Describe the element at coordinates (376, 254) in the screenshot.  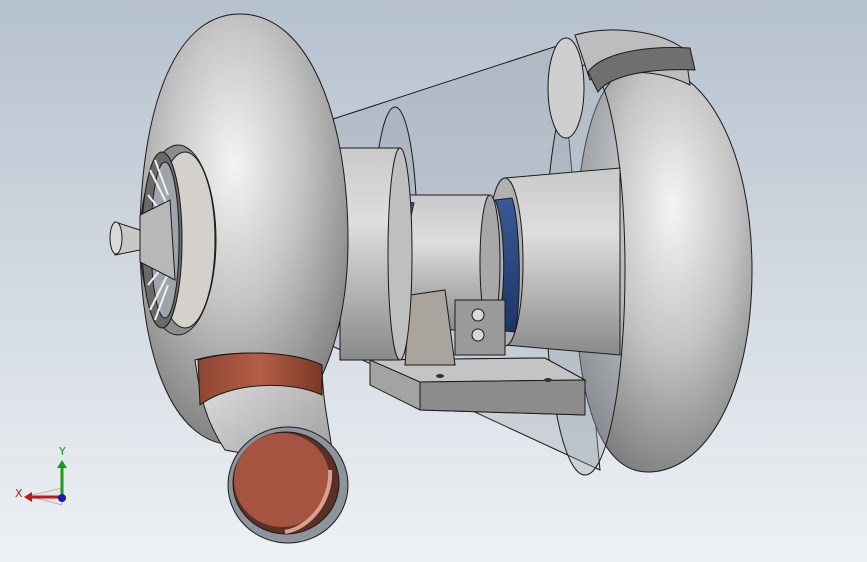
I see `compressor-cylinder` at that location.